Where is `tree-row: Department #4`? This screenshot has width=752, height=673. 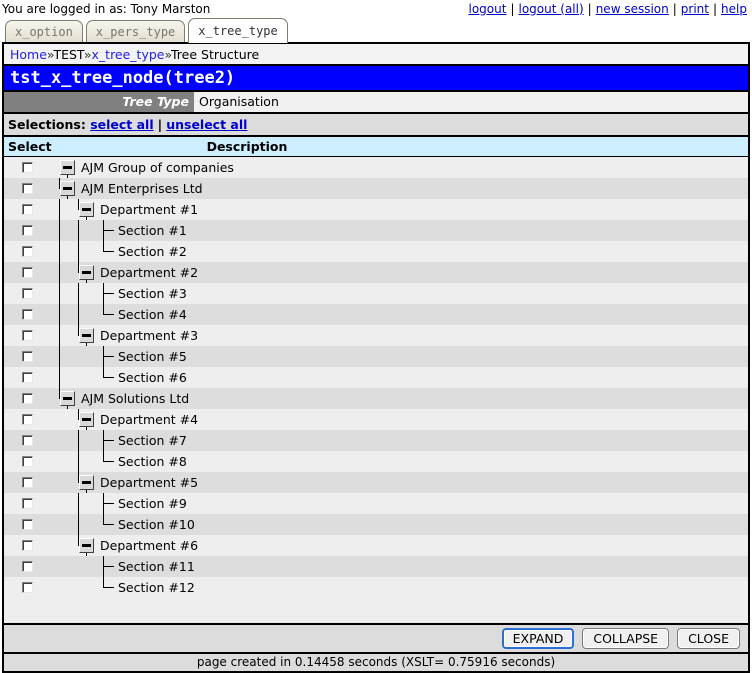 tree-row: Department #4 is located at coordinates (376, 419).